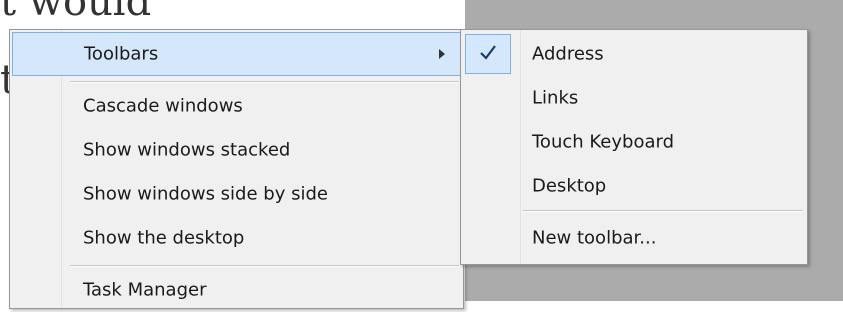  What do you see at coordinates (603, 142) in the screenshot?
I see `submenu-item-label: Touch Keyboard` at bounding box center [603, 142].